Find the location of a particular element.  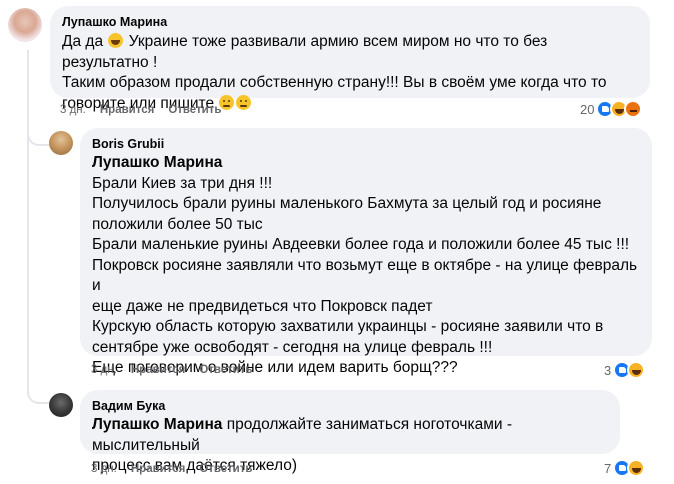

comment-text-line: Брали Киев за три дня !!! is located at coordinates (182, 183).